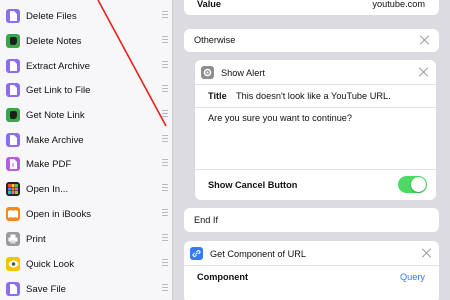 This screenshot has height=300, width=450. I want to click on action-label: Delete Notes, so click(54, 41).